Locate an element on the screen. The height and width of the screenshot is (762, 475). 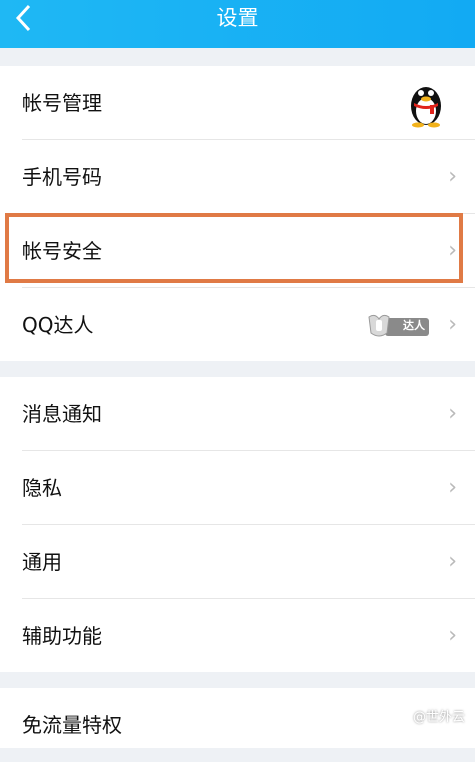
settings-item-label: 消息通知 is located at coordinates (62, 414).